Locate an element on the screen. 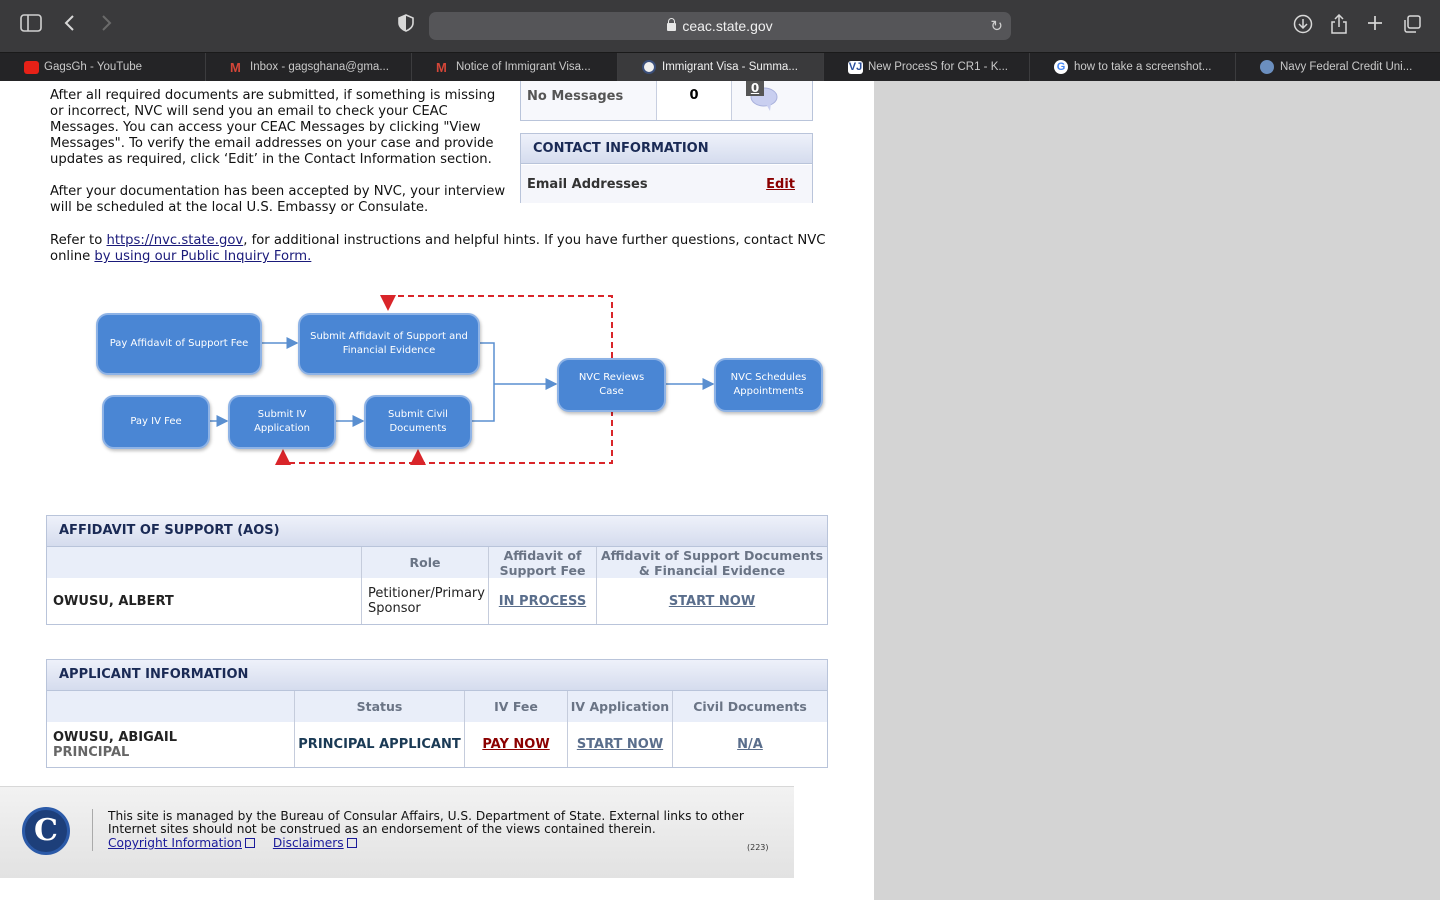  aos-title: AFFIDAVIT OF SUPPORT (AOS) is located at coordinates (437, 531).